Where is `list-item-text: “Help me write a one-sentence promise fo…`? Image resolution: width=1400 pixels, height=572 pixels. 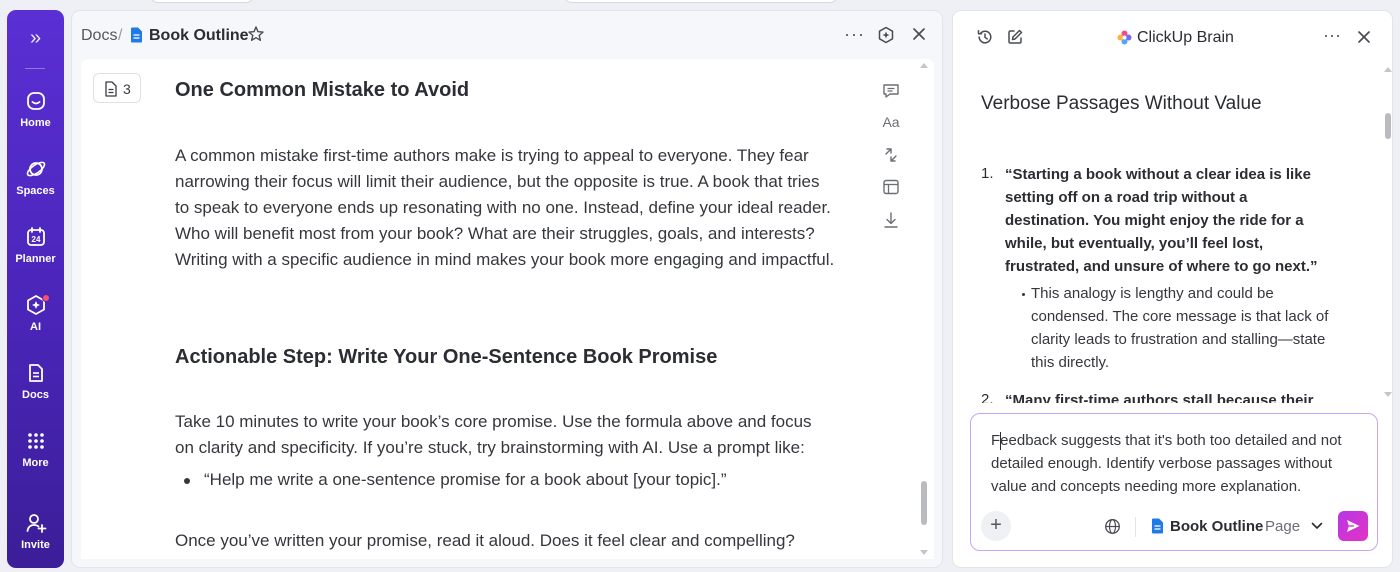
list-item-text: “Help me write a one-sentence promise fo… is located at coordinates (465, 479).